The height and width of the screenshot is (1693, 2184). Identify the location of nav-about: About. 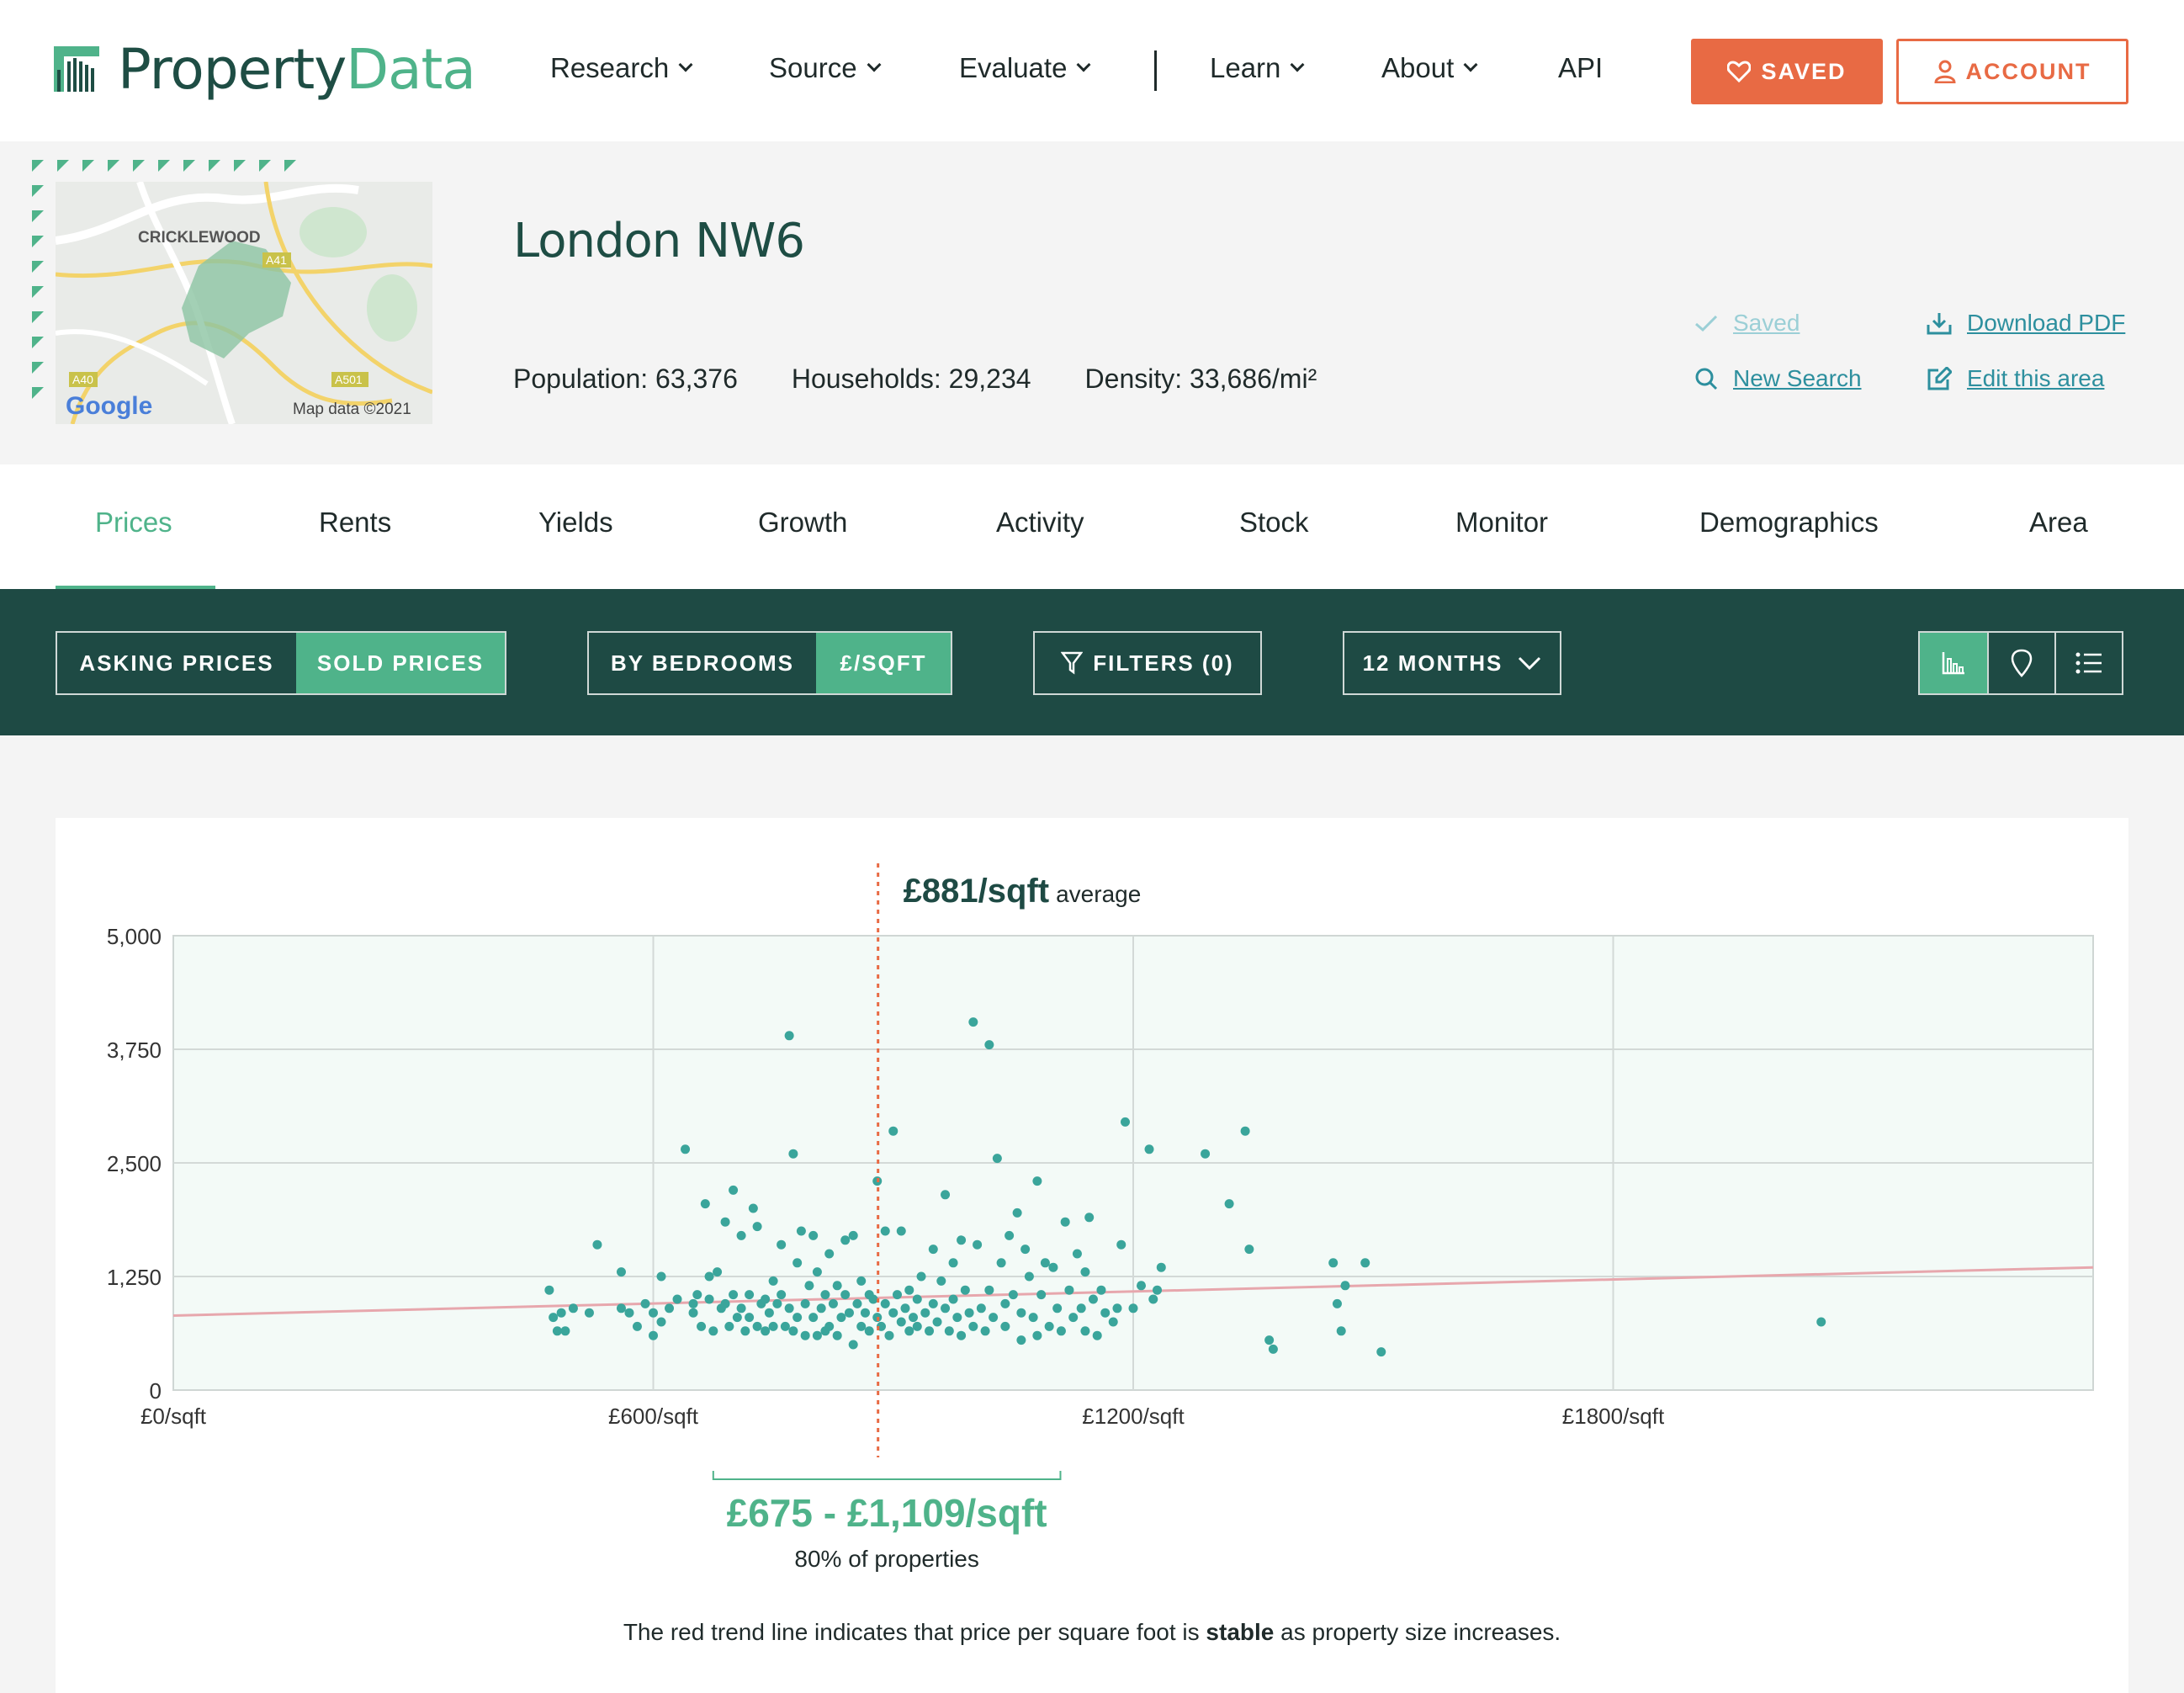
(1430, 68).